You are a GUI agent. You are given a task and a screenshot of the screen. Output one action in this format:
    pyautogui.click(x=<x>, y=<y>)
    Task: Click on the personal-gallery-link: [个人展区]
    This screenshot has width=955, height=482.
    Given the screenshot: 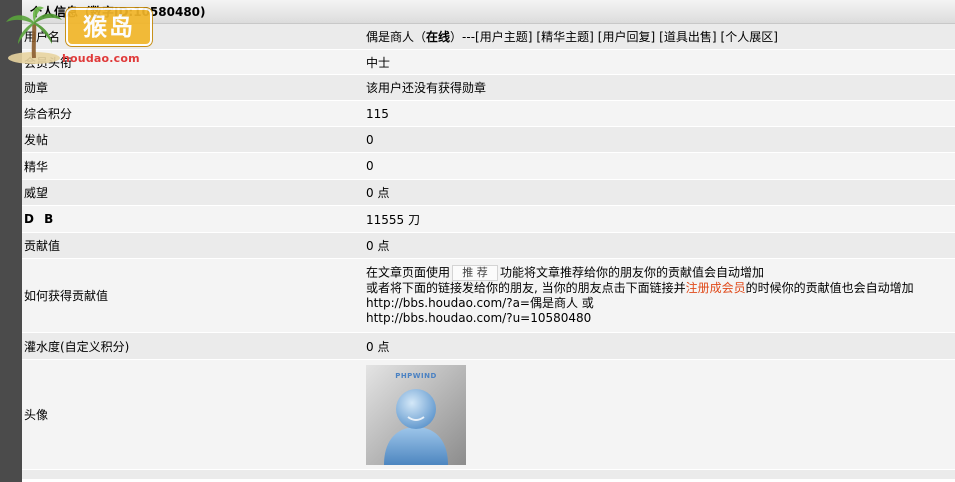 What is the action you would take?
    pyautogui.click(x=749, y=36)
    